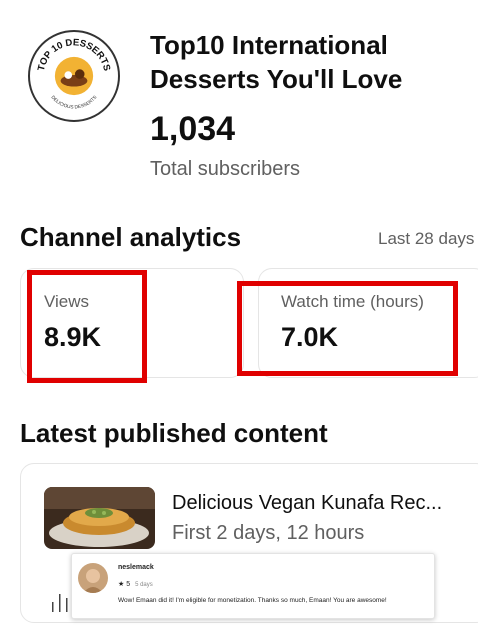 The image size is (478, 627). I want to click on channel-logo: TOP 10 DESSERTS DELICIOUS DESSERTS, so click(74, 76).